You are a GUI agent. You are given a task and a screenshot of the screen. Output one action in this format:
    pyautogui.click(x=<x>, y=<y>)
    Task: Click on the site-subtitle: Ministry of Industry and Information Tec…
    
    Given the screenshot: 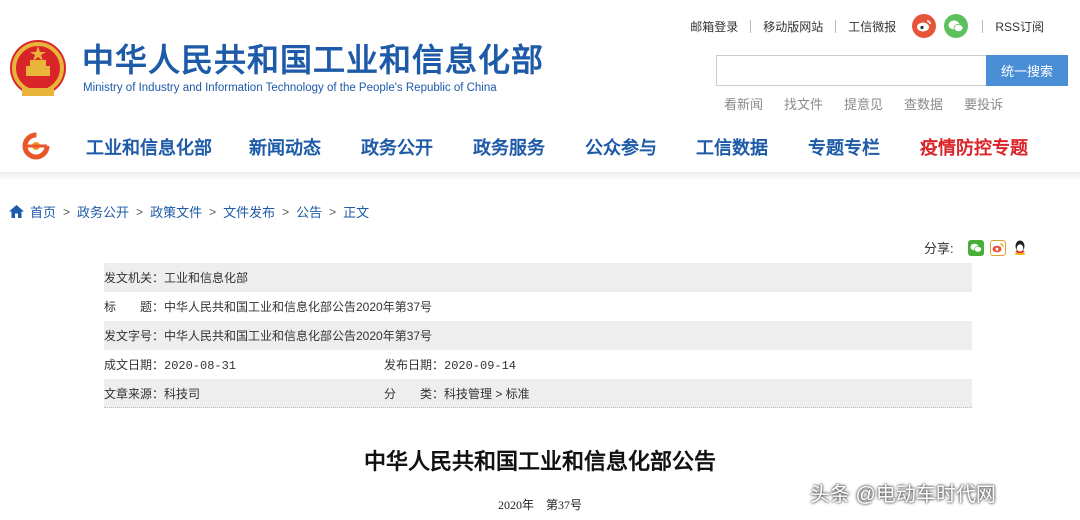 What is the action you would take?
    pyautogui.click(x=290, y=88)
    